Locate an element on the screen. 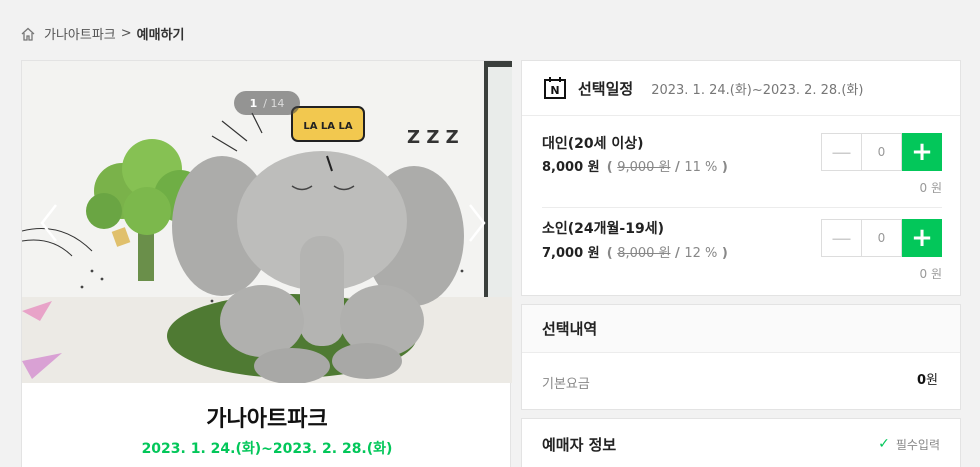 This screenshot has width=980, height=467. pager-current: 1 is located at coordinates (253, 103).